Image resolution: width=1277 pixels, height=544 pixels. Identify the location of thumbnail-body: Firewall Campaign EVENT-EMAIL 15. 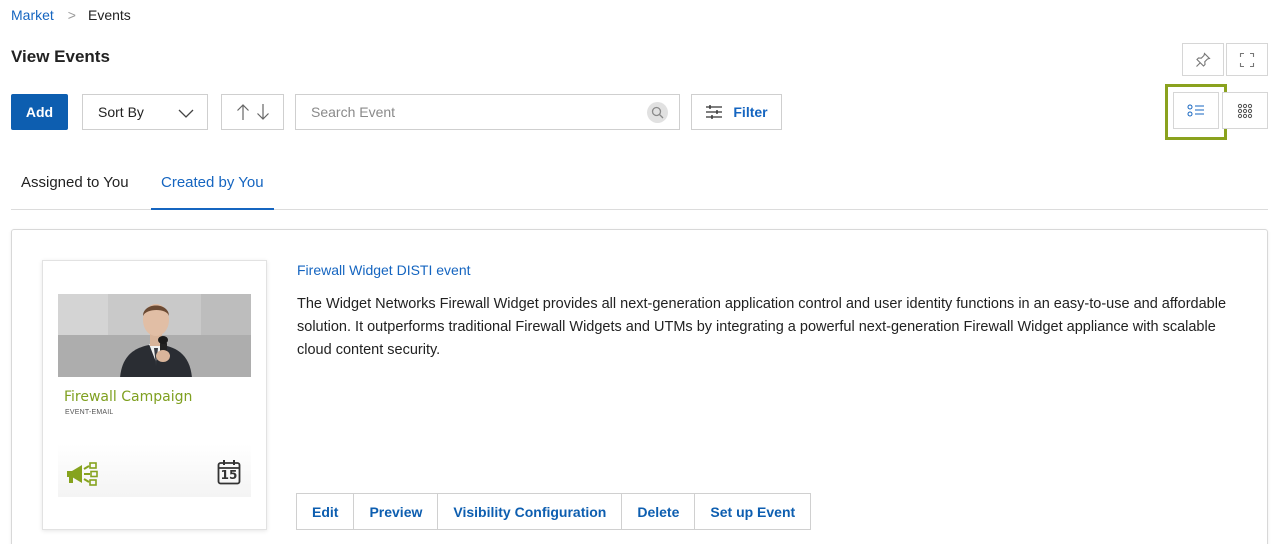
(154, 395).